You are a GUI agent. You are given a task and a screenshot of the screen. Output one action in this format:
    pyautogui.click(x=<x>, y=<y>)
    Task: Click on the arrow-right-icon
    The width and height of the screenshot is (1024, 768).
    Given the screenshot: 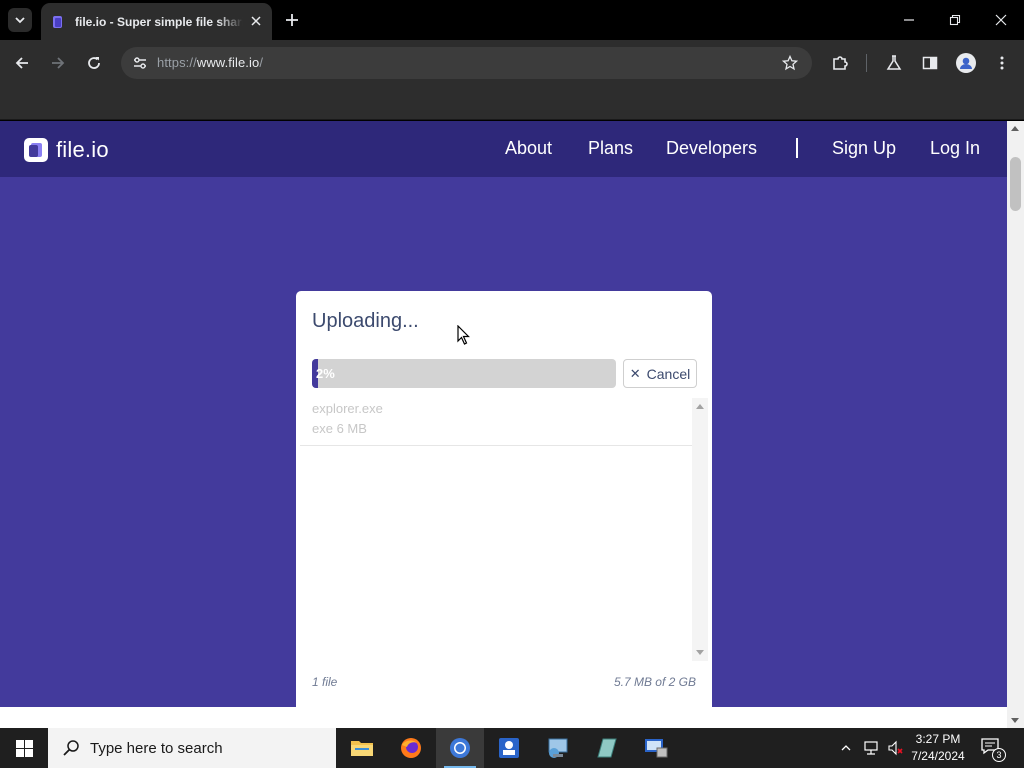 What is the action you would take?
    pyautogui.click(x=58, y=63)
    